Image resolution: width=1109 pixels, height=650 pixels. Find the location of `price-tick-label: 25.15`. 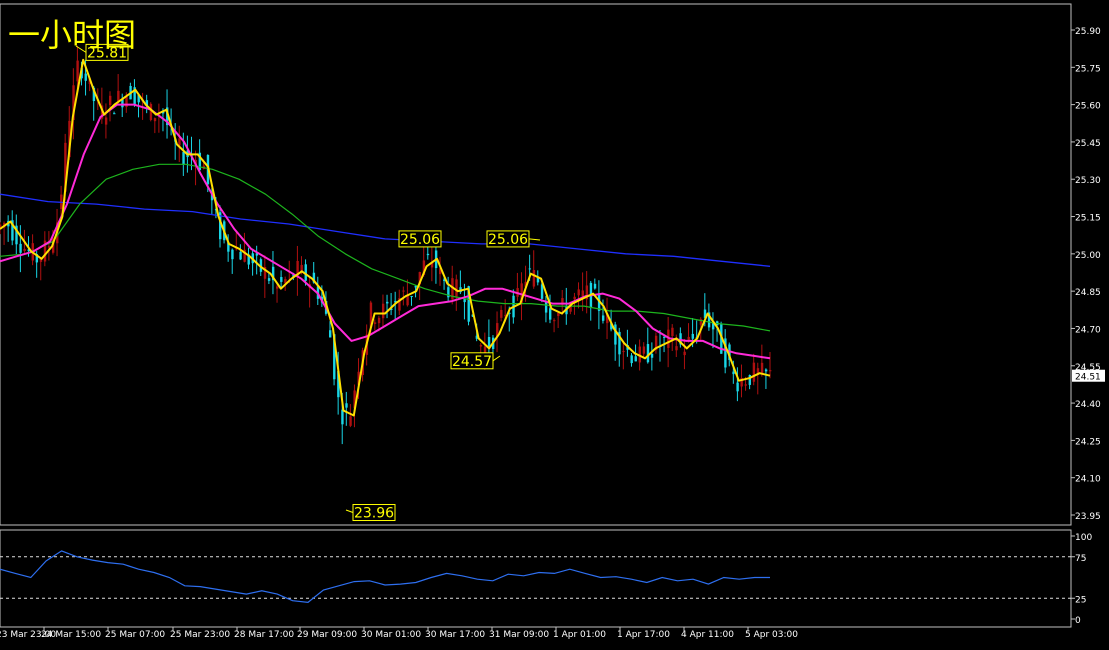

price-tick-label: 25.15 is located at coordinates (1088, 219).